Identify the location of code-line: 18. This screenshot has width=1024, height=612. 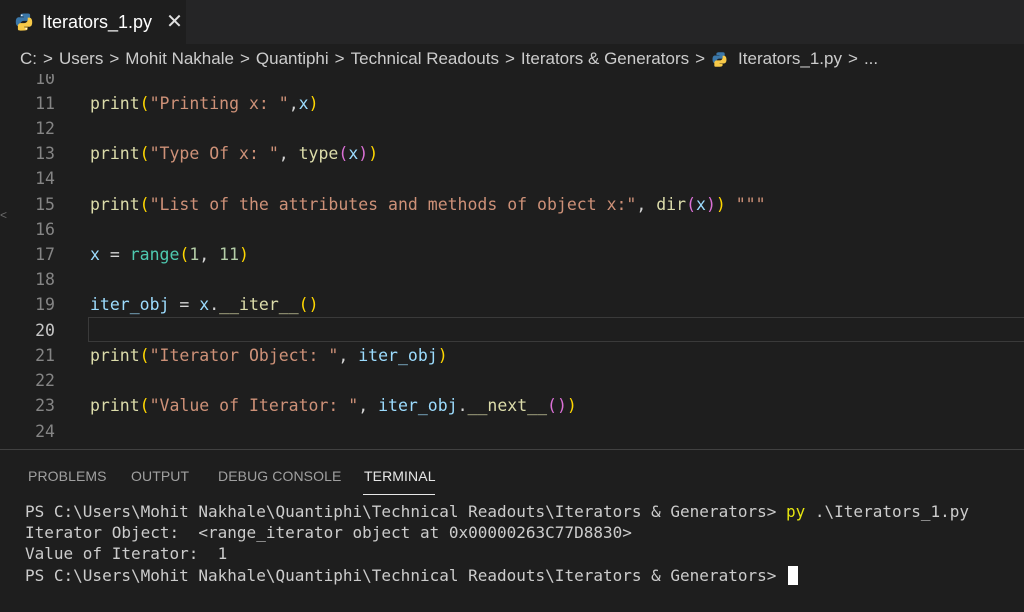
(512, 279).